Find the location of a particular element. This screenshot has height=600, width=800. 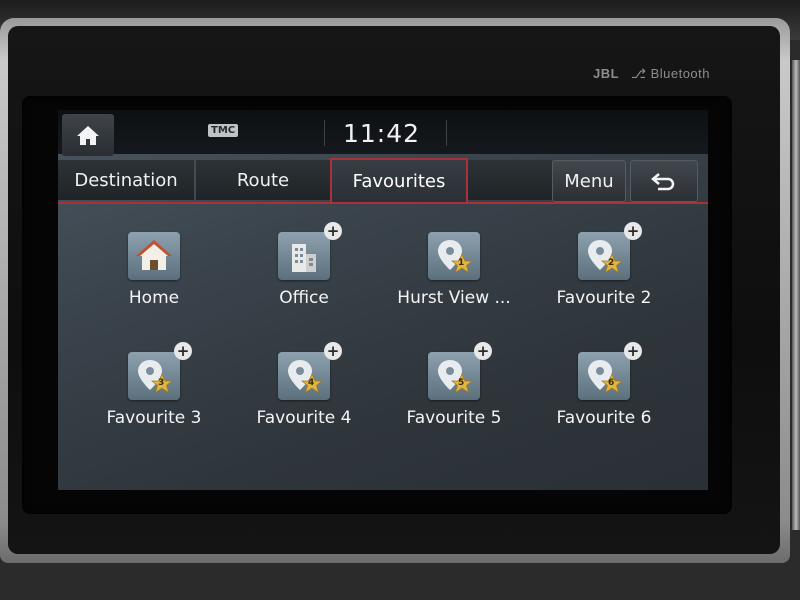

building-icon: + is located at coordinates (310, 251).